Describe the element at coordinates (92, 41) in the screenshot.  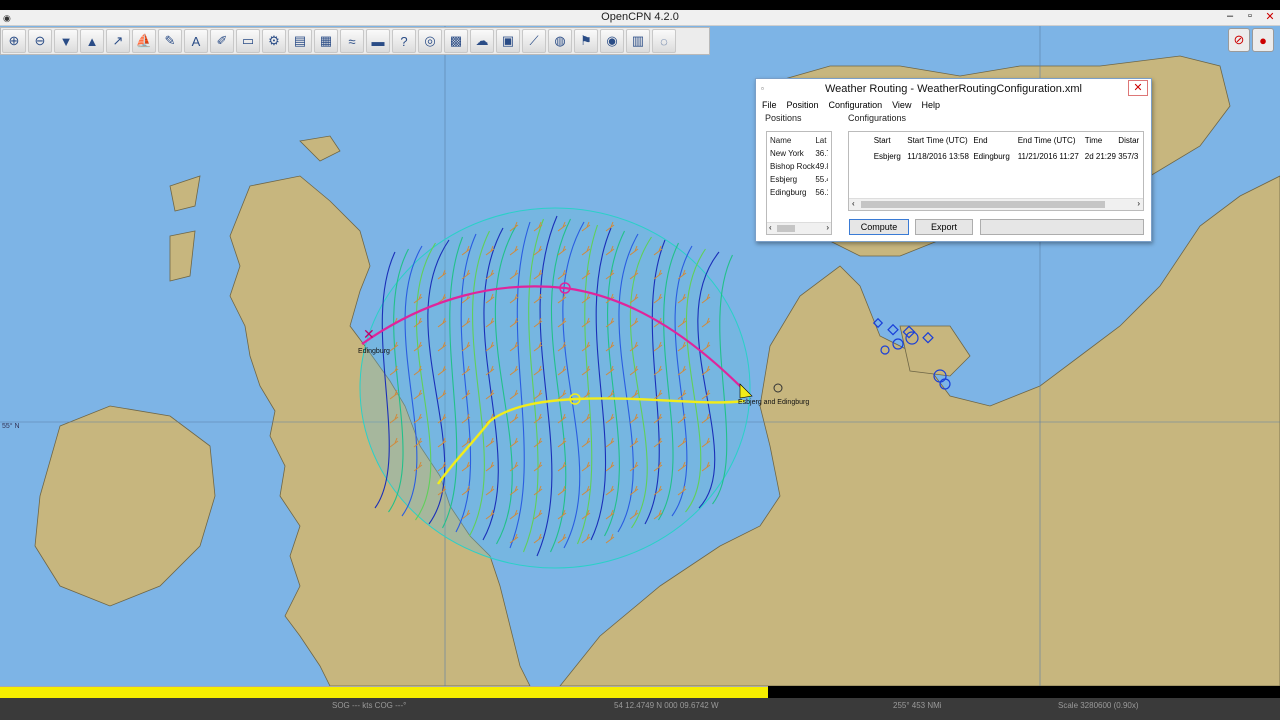
I see `scale-up-icon: ▲` at that location.